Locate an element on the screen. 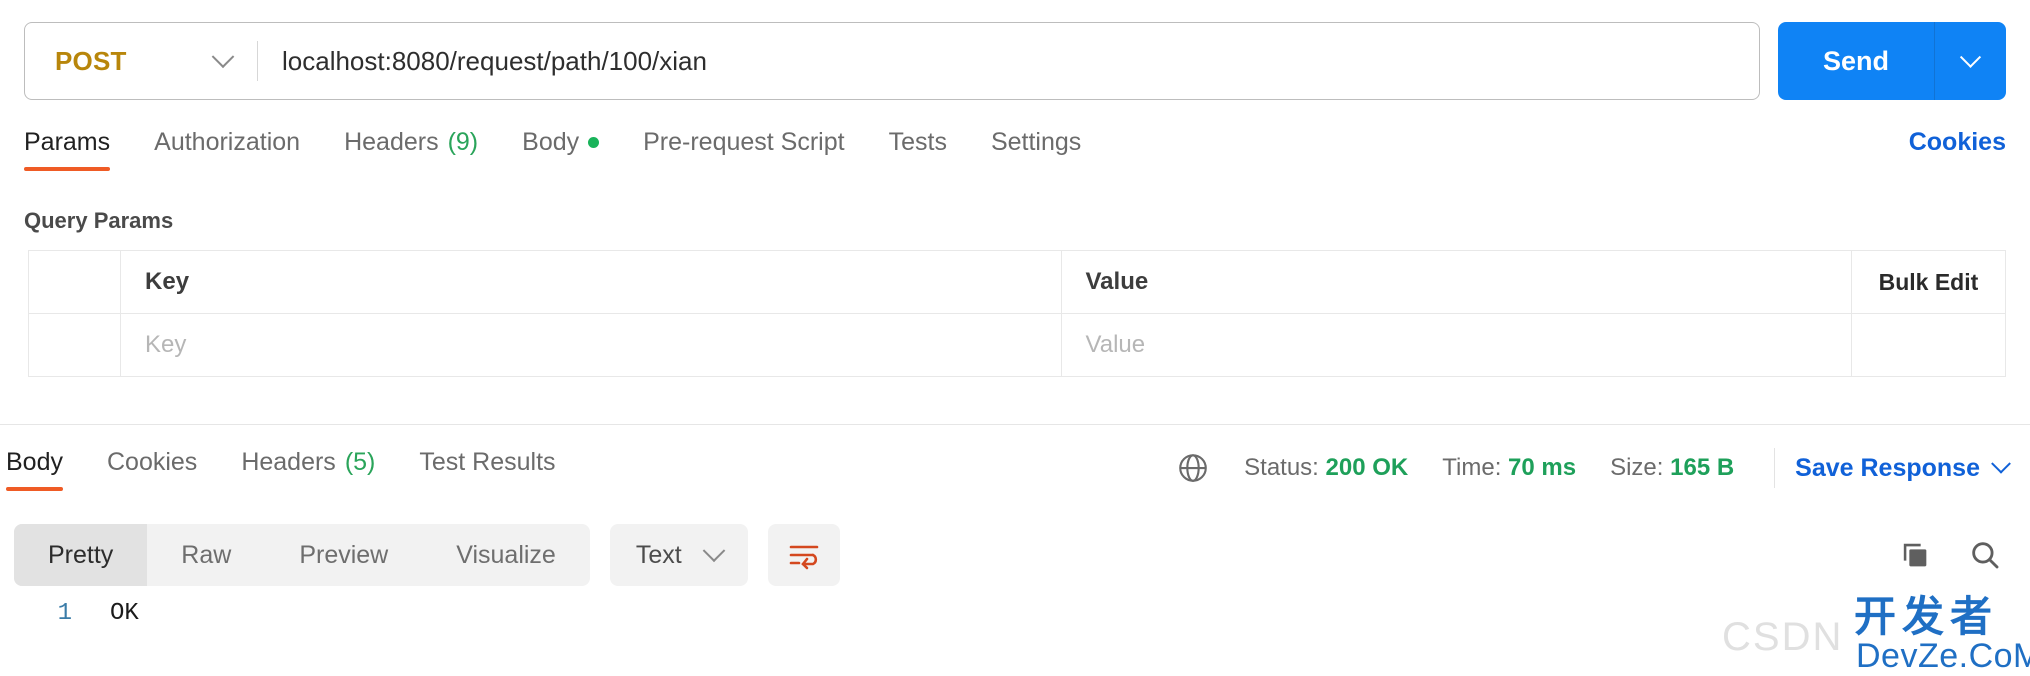 This screenshot has height=676, width=2030. response-tab-cookies-label: Cookies is located at coordinates (152, 462).